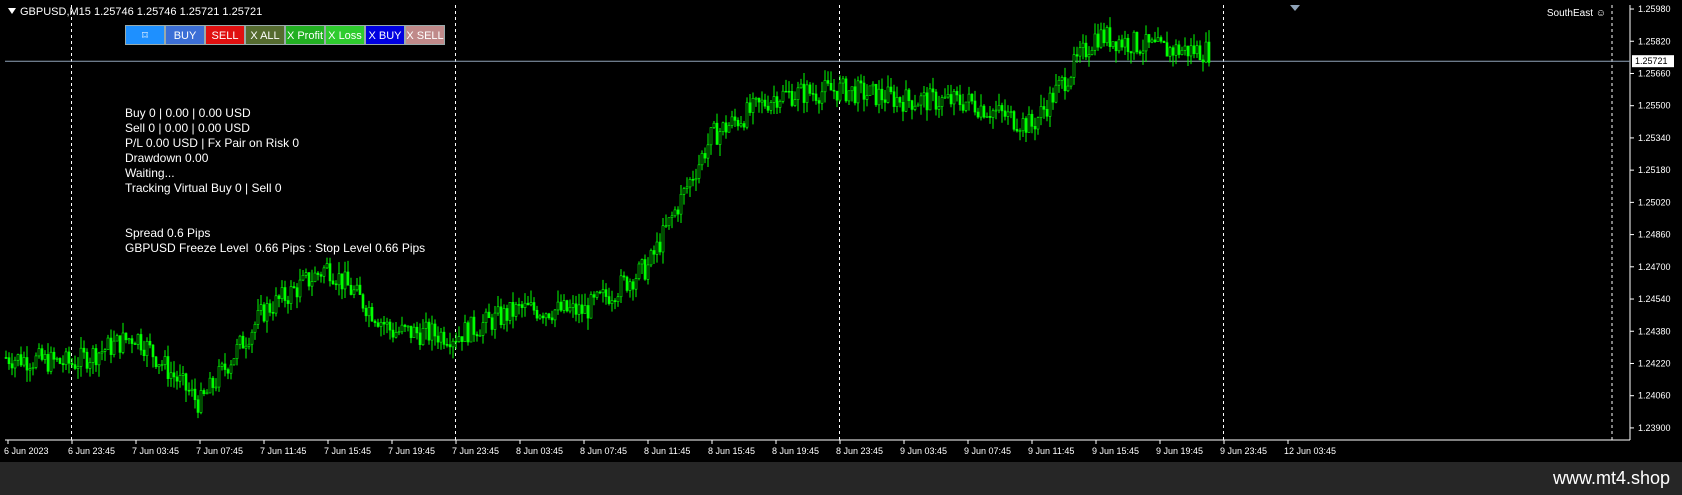  Describe the element at coordinates (265, 35) in the screenshot. I see `close-all-button: X ALL` at that location.